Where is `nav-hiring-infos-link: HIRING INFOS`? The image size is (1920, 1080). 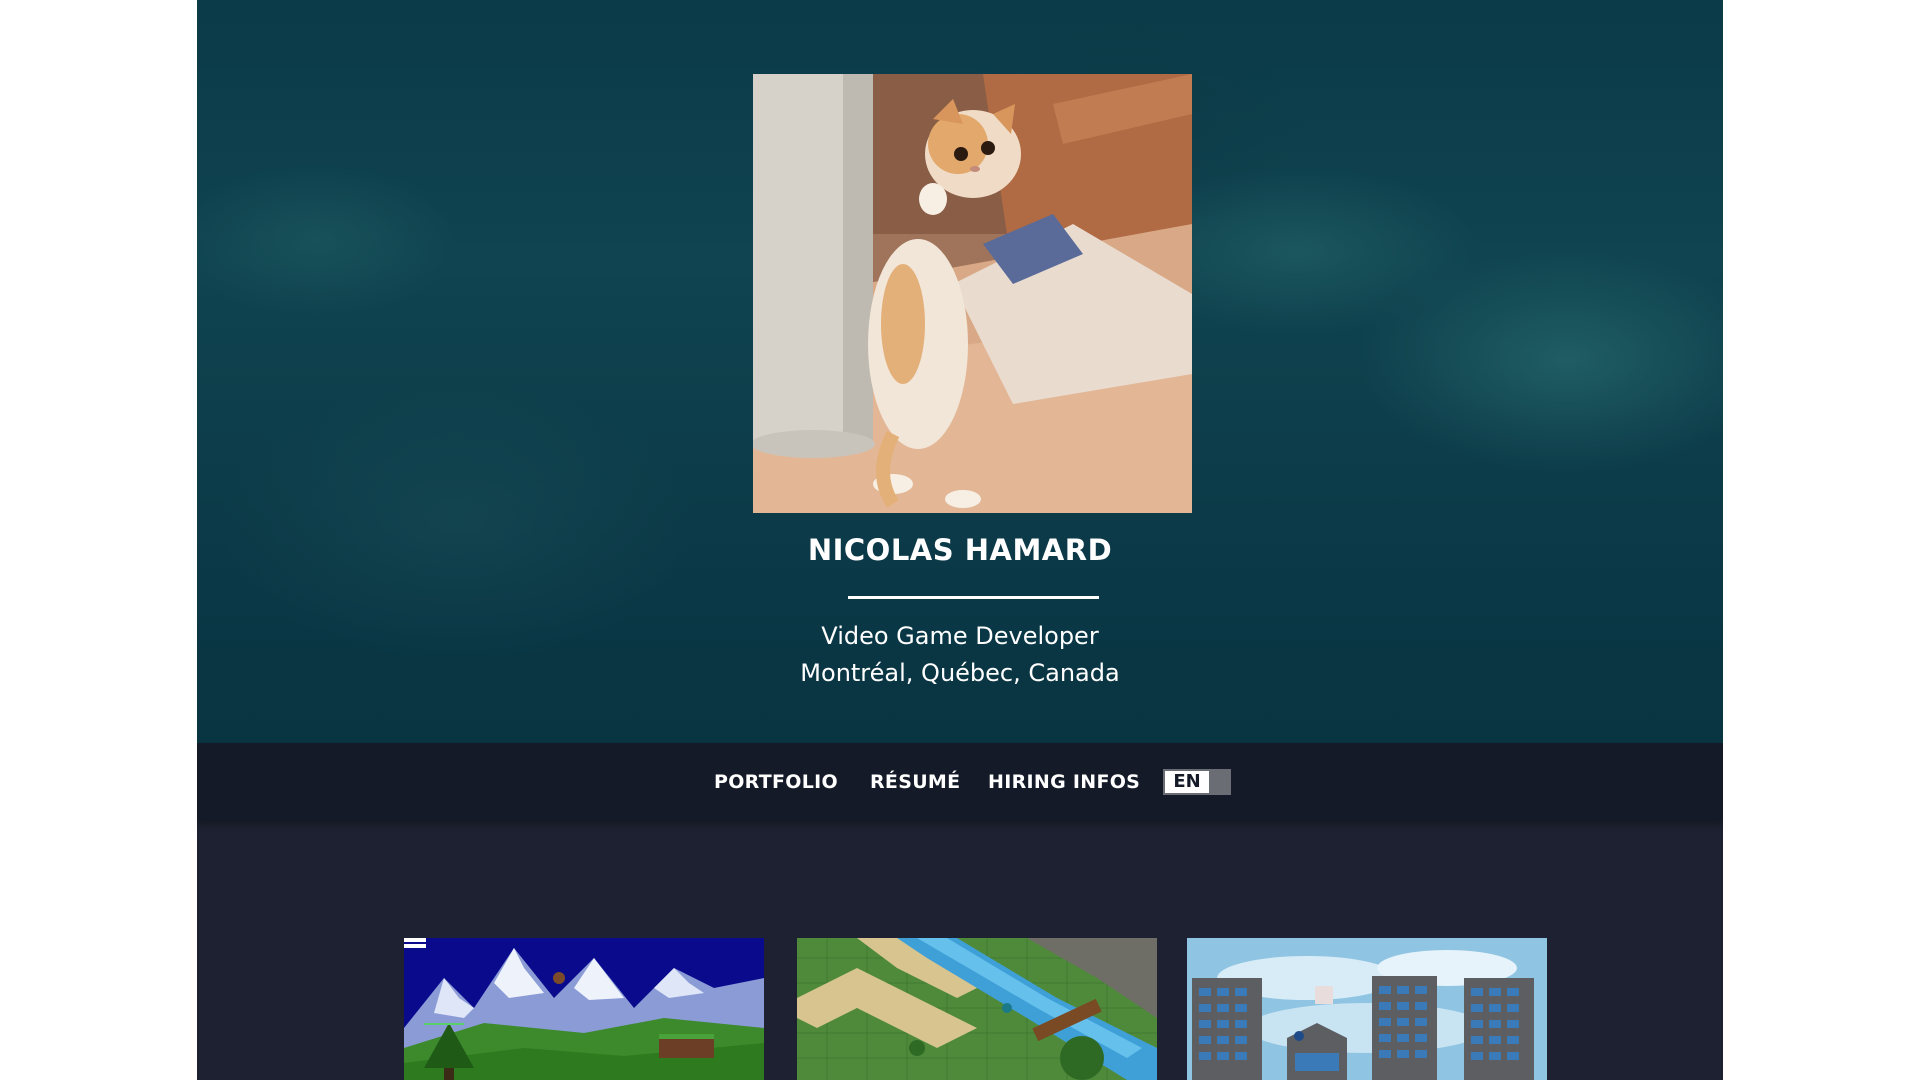 nav-hiring-infos-link: HIRING INFOS is located at coordinates (1064, 782).